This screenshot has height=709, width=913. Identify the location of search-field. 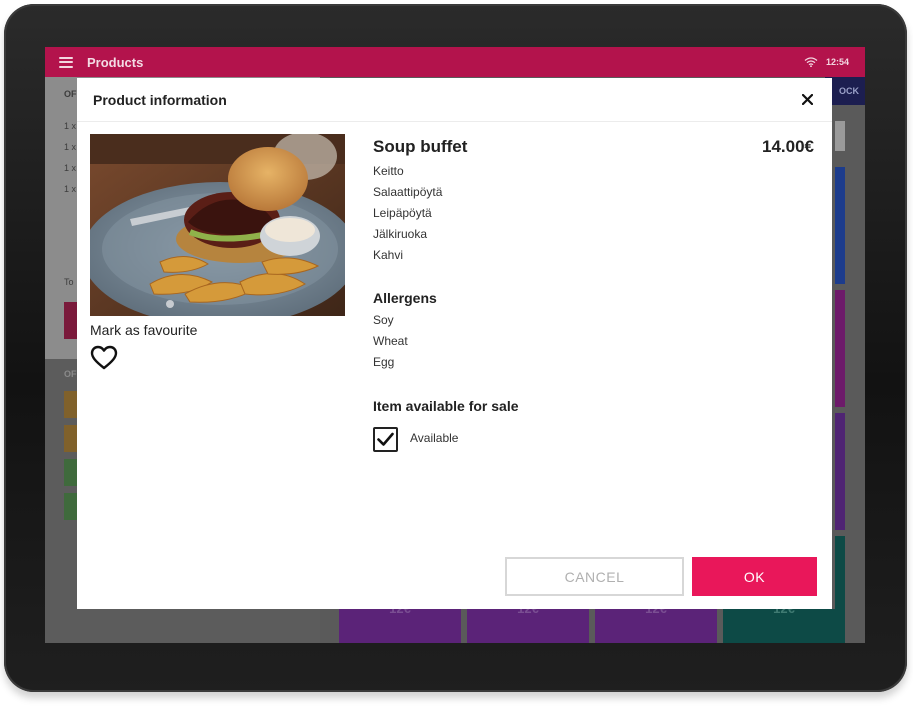
(840, 136).